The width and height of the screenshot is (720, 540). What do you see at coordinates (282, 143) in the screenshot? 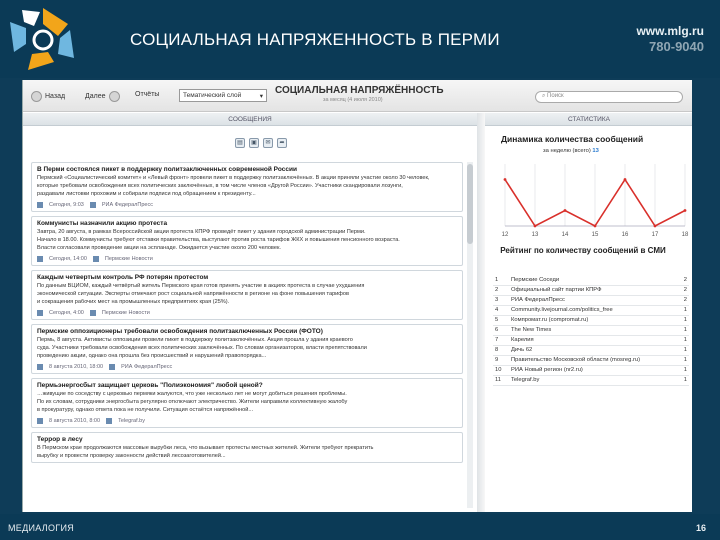
I see `share-icon: ➦` at bounding box center [282, 143].